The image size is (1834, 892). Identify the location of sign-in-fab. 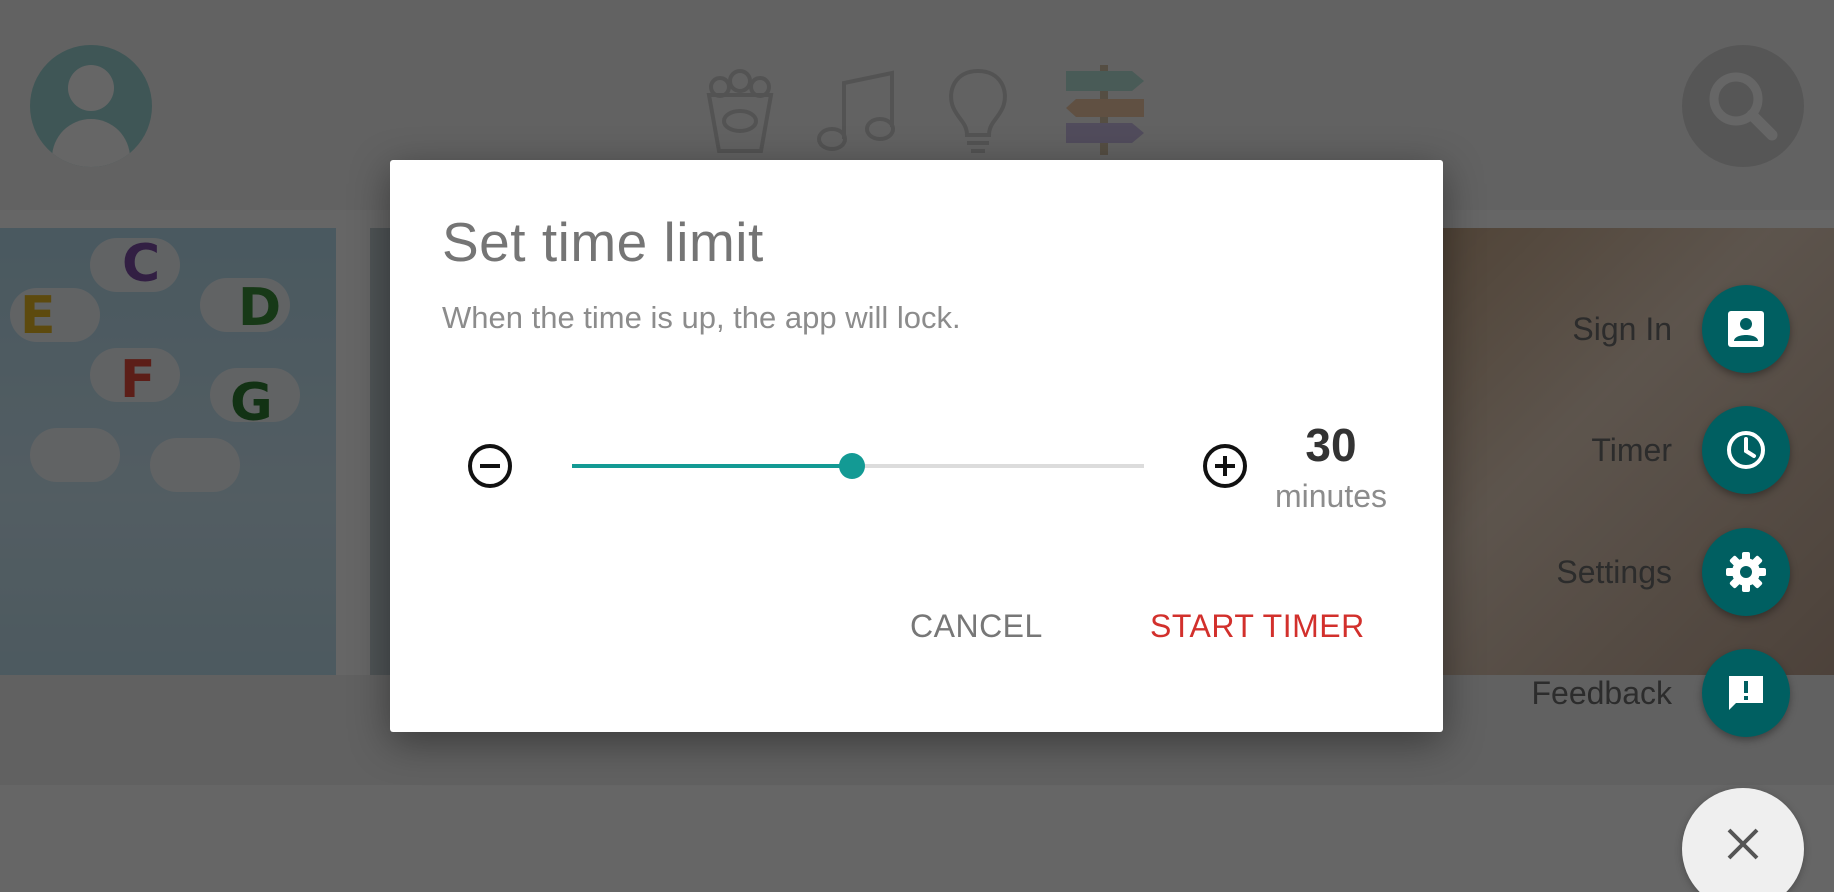
(1746, 329).